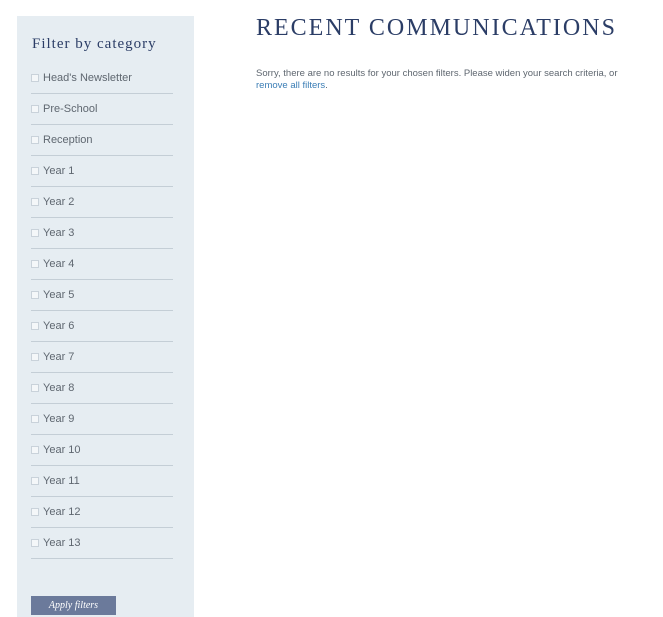 This screenshot has height=617, width=663. I want to click on filter-label: Year 5, so click(59, 295).